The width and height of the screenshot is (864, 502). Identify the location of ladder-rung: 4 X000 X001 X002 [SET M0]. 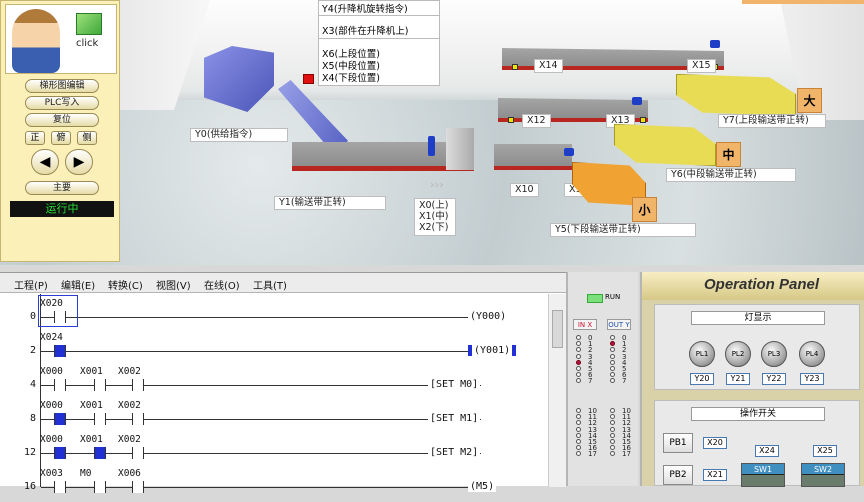
(274, 383).